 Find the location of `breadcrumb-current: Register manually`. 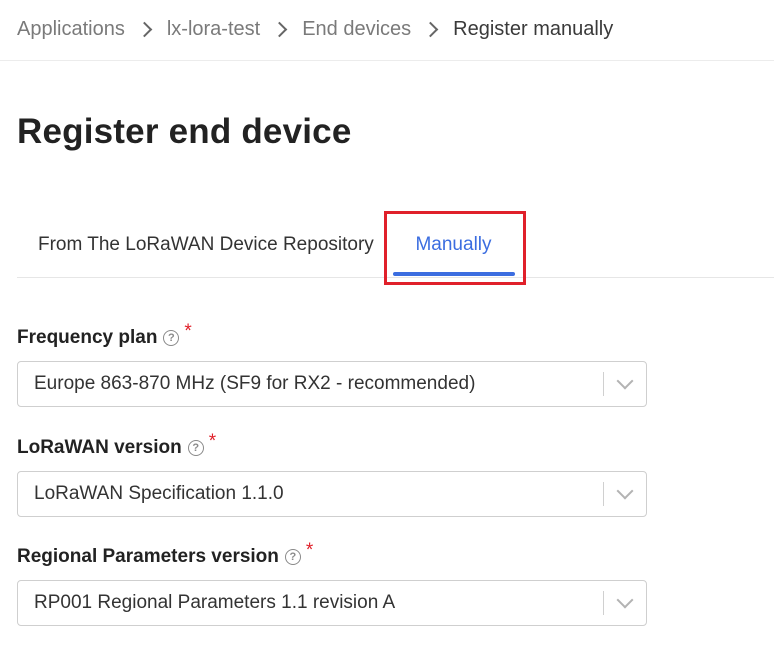

breadcrumb-current: Register manually is located at coordinates (533, 28).